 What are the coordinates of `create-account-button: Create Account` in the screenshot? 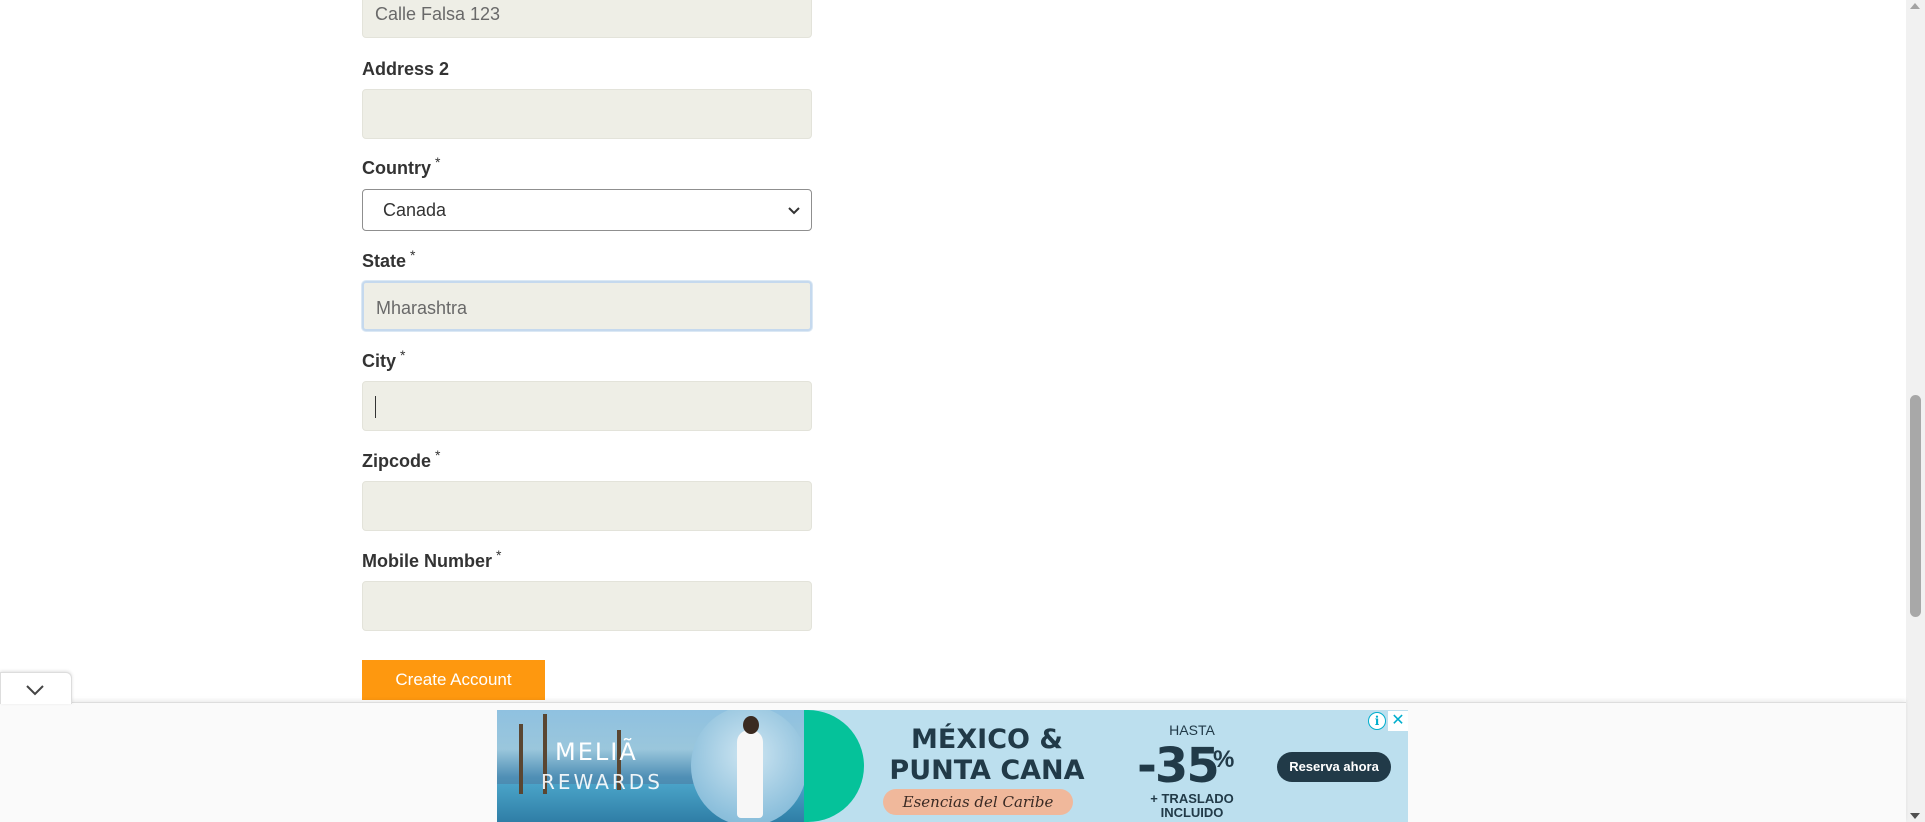 It's located at (453, 680).